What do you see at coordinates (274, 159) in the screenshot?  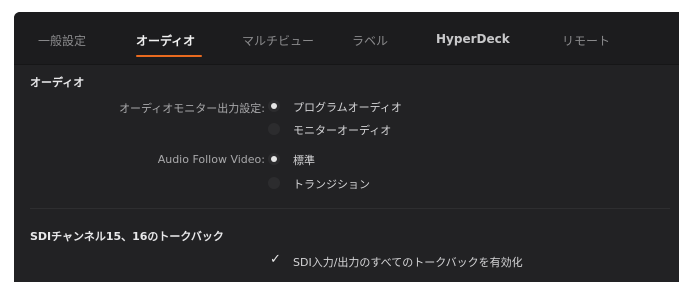 I see `radio-standard` at bounding box center [274, 159].